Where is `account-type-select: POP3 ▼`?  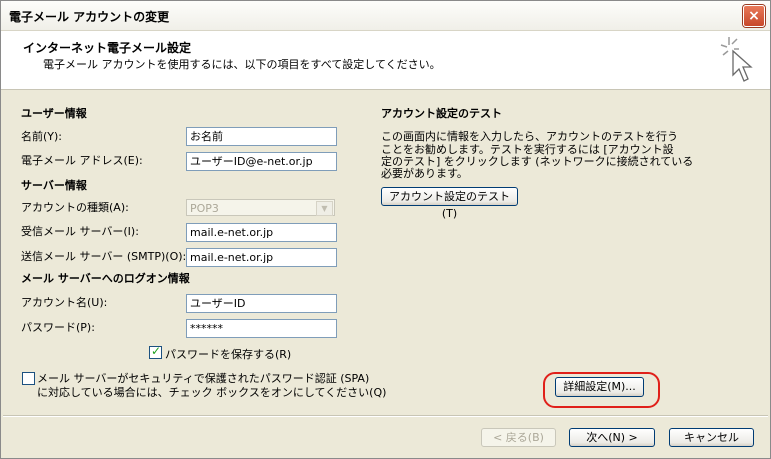
account-type-select: POP3 ▼ is located at coordinates (260, 207).